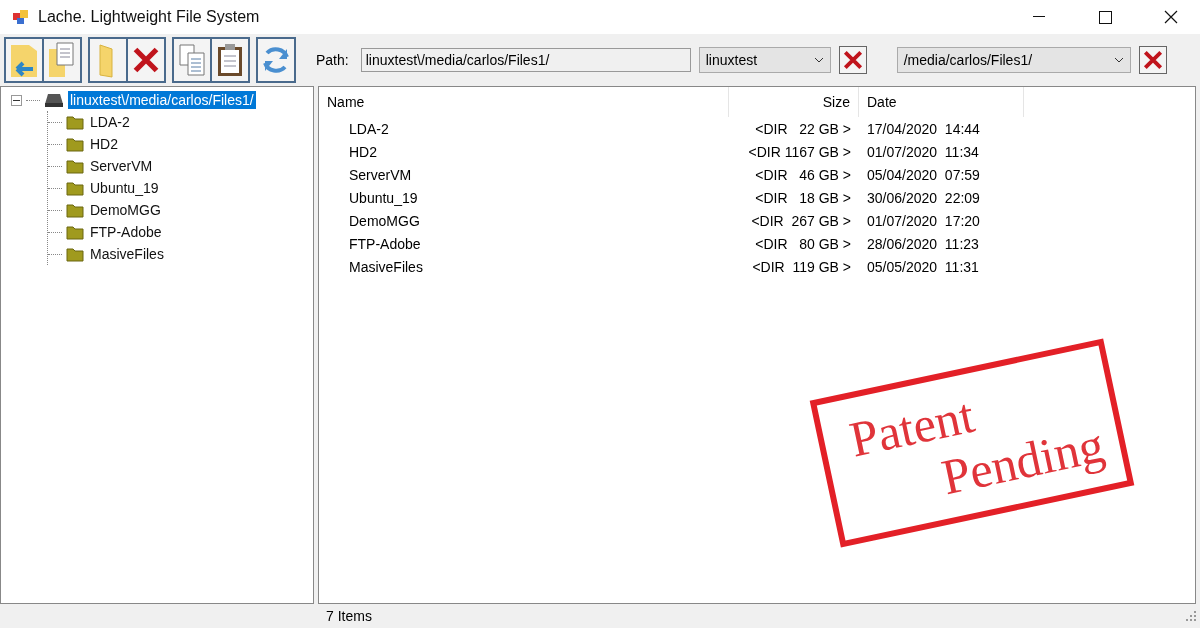  I want to click on path-field: linuxtest\/media/carlos/Files1/, so click(525, 60).